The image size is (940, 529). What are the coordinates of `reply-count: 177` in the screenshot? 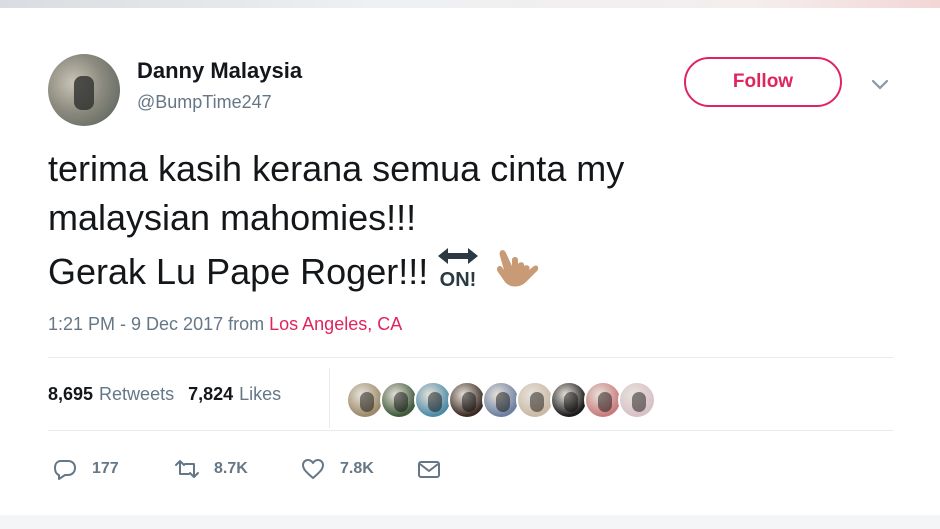 It's located at (105, 468).